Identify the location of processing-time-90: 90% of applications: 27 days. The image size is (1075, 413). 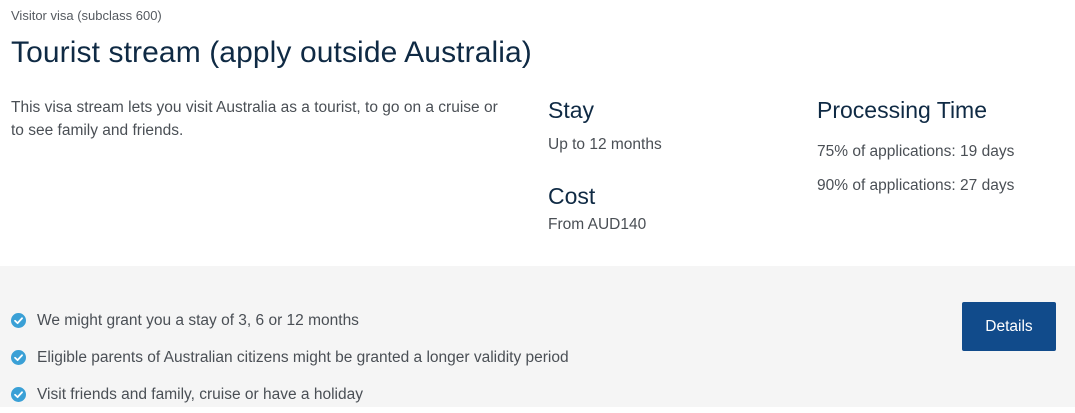
(916, 185).